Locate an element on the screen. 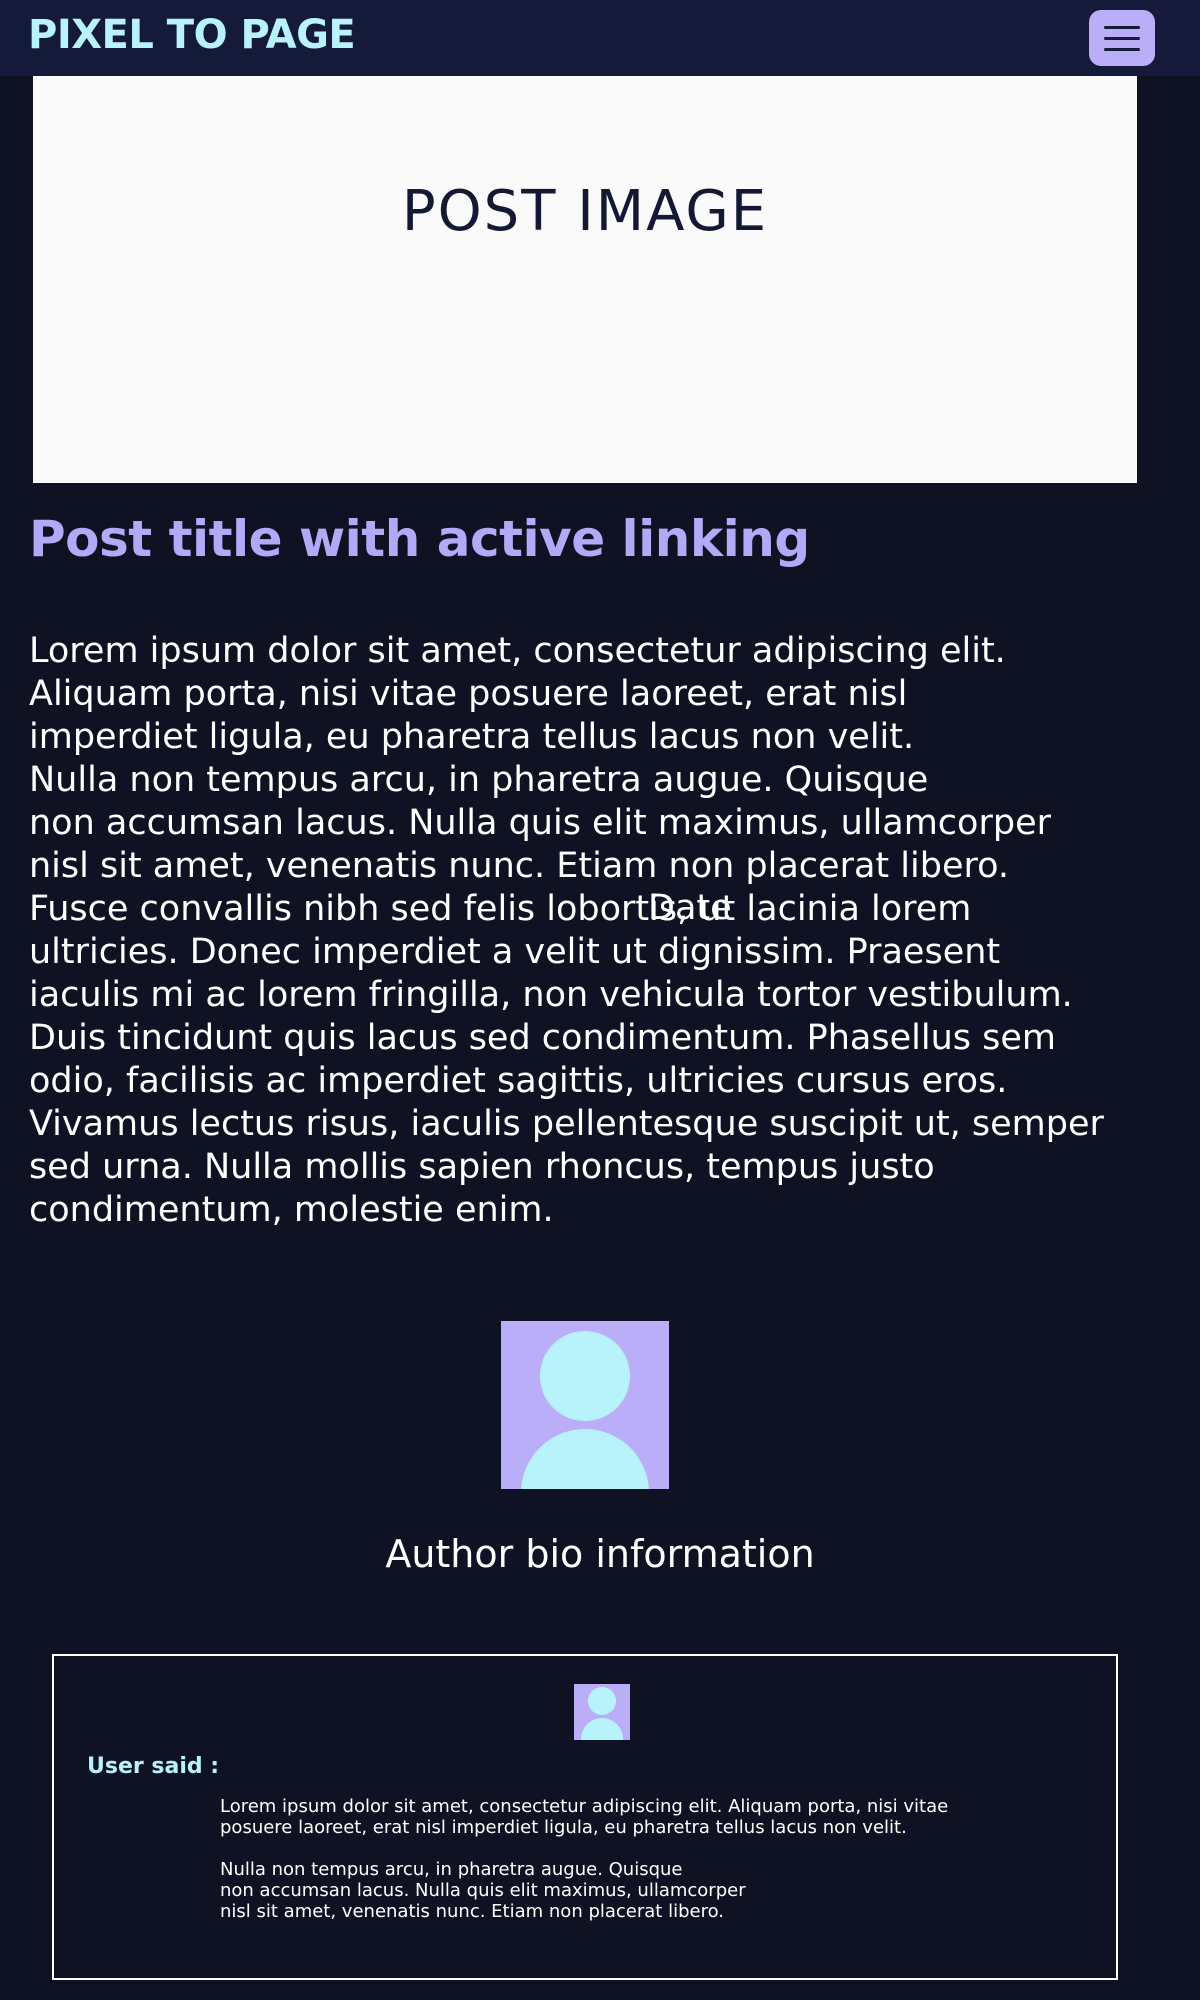 This screenshot has width=1200, height=2000. post-date: Date is located at coordinates (690, 908).